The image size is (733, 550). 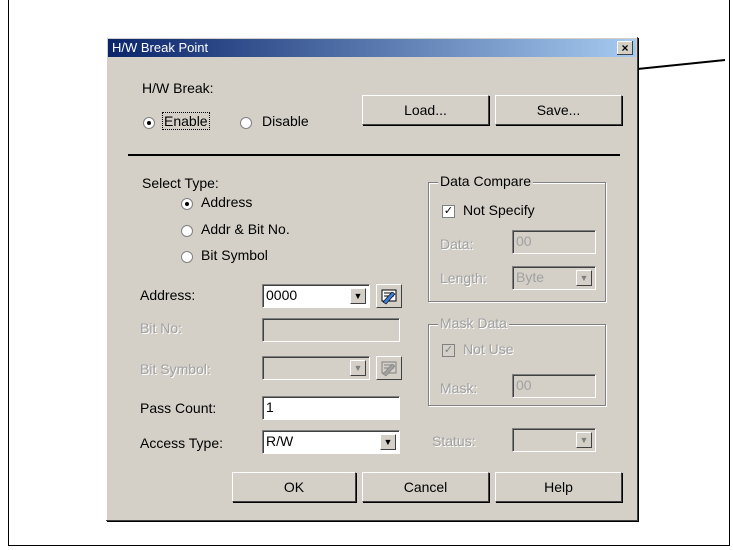 I want to click on length-value: Byte, so click(x=530, y=277).